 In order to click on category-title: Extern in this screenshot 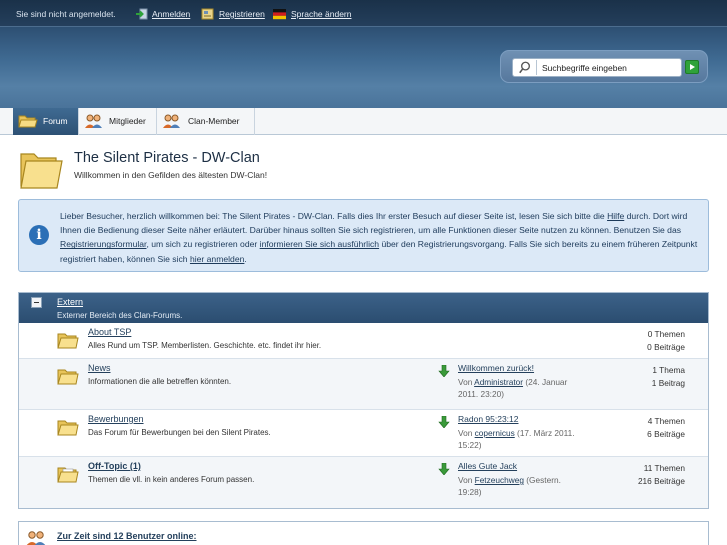, I will do `click(70, 302)`.